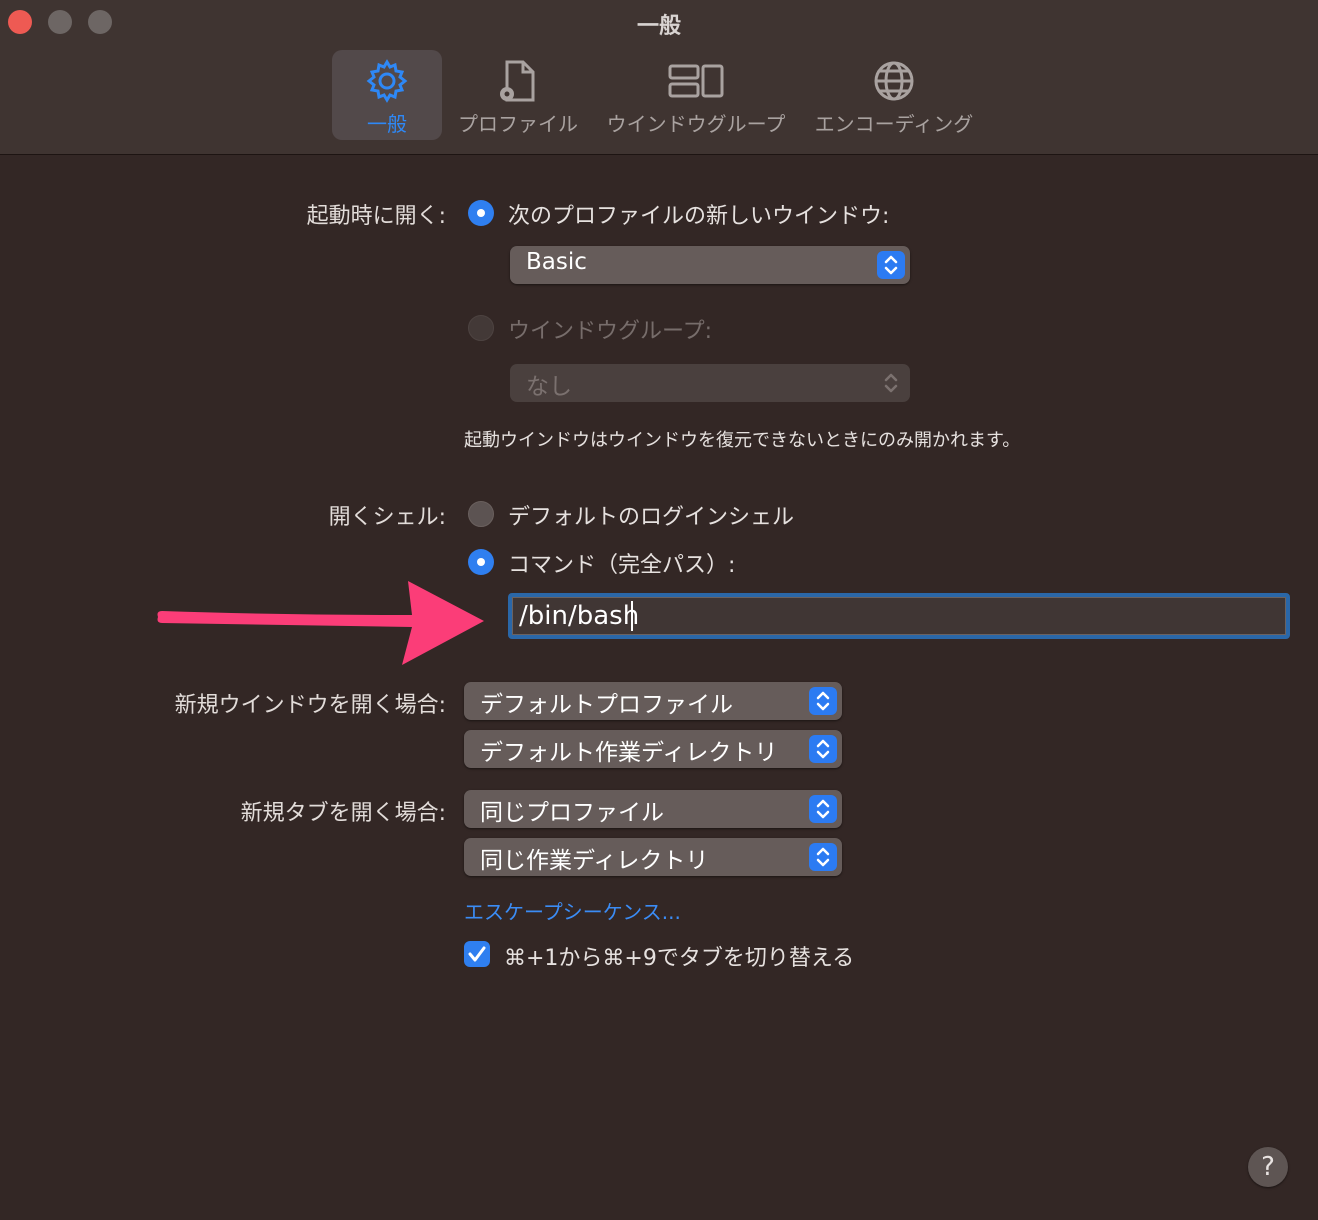 This screenshot has height=1220, width=1318. Describe the element at coordinates (481, 213) in the screenshot. I see `startup-profile-radio` at that location.